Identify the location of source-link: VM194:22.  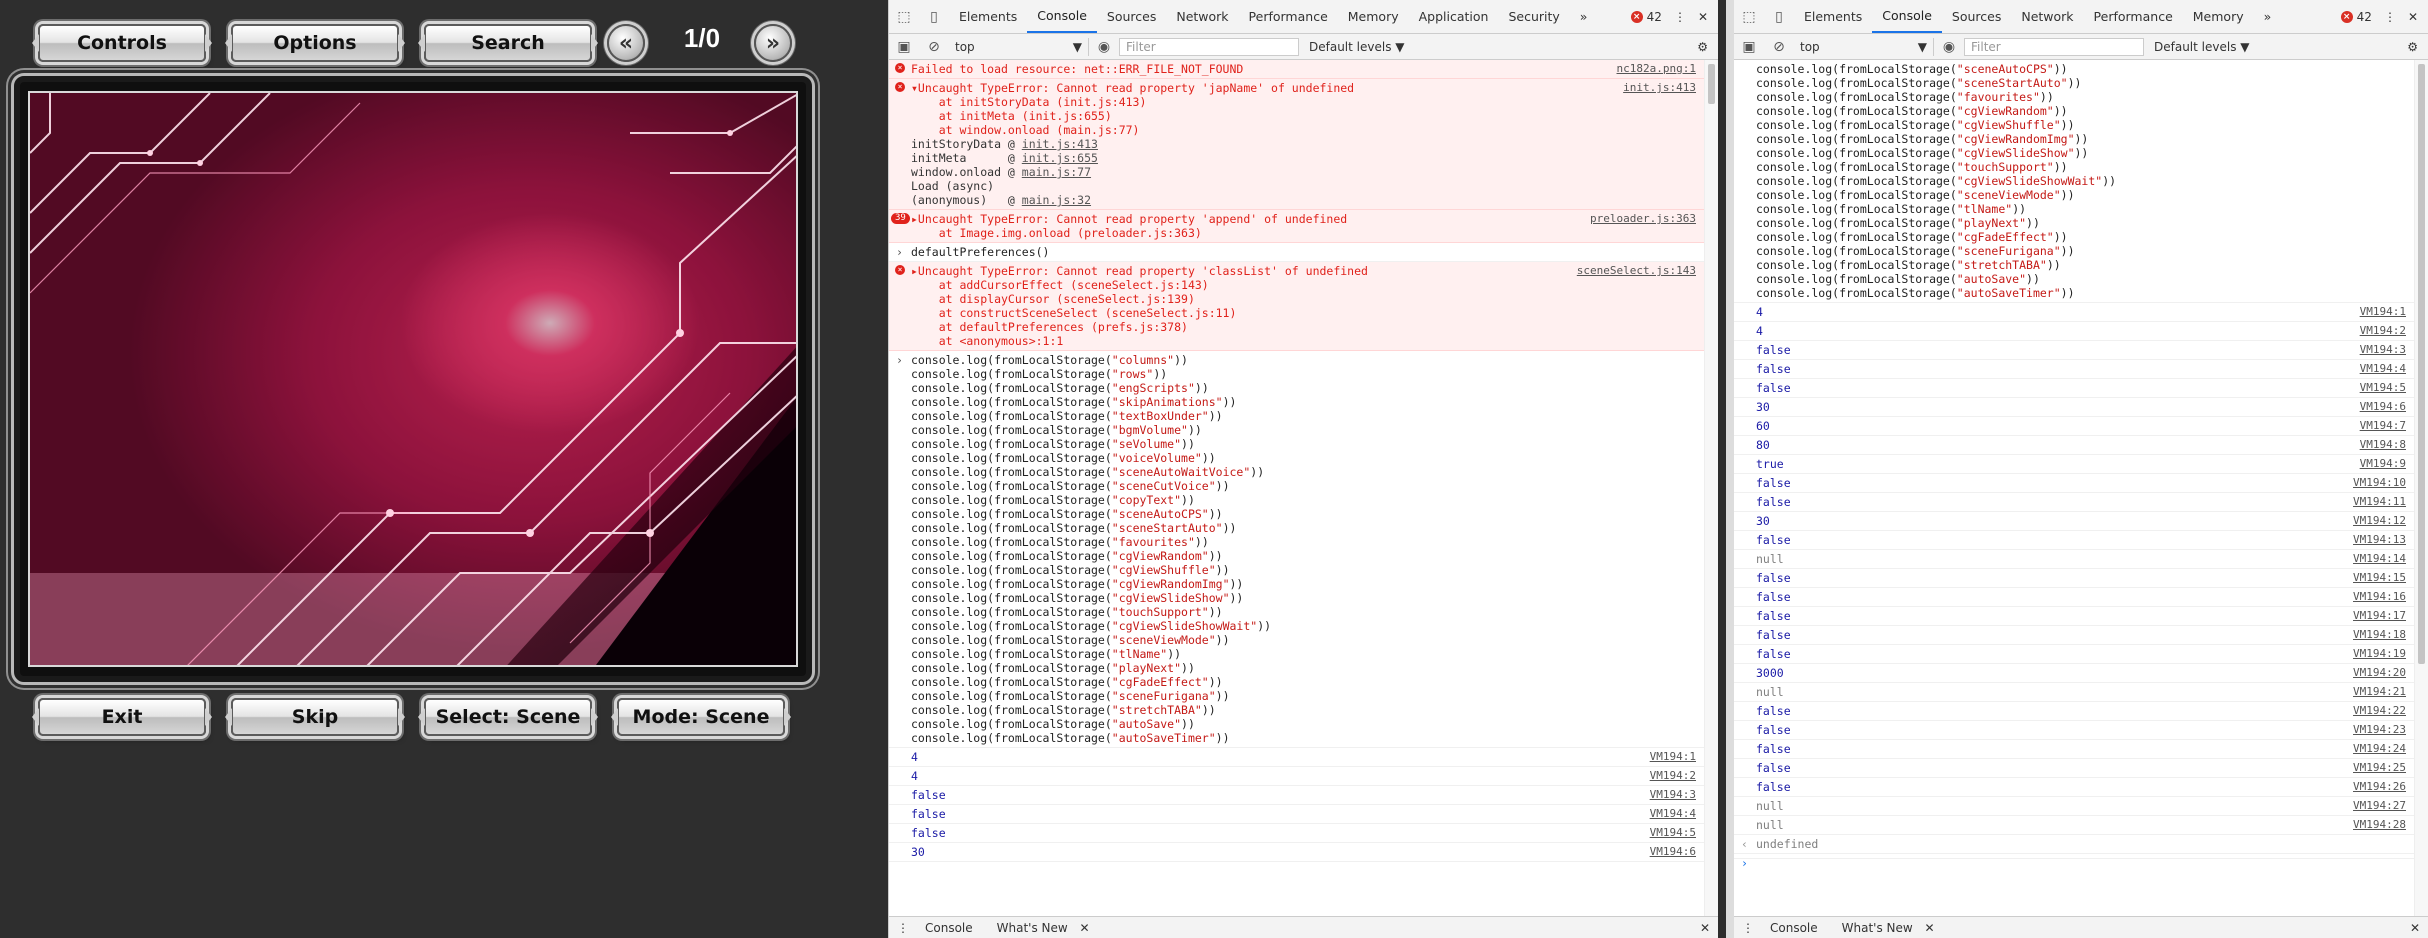
(2379, 711).